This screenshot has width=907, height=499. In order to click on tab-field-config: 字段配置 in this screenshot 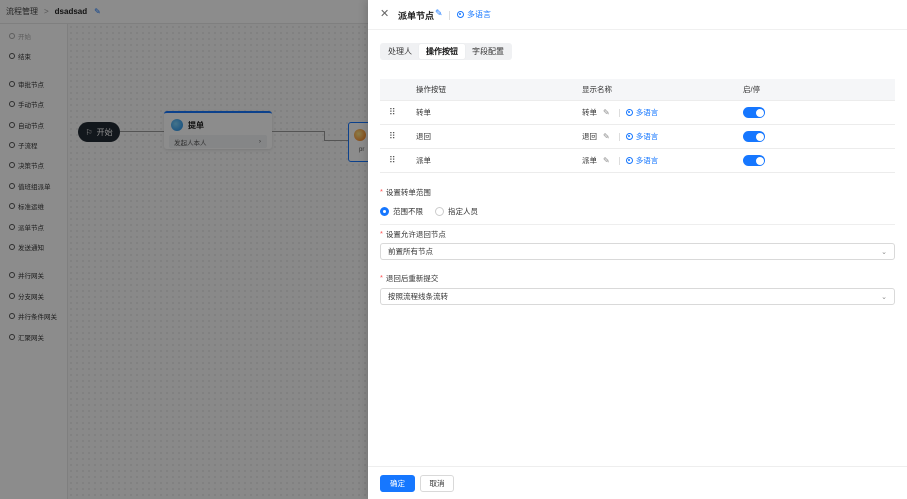, I will do `click(488, 51)`.